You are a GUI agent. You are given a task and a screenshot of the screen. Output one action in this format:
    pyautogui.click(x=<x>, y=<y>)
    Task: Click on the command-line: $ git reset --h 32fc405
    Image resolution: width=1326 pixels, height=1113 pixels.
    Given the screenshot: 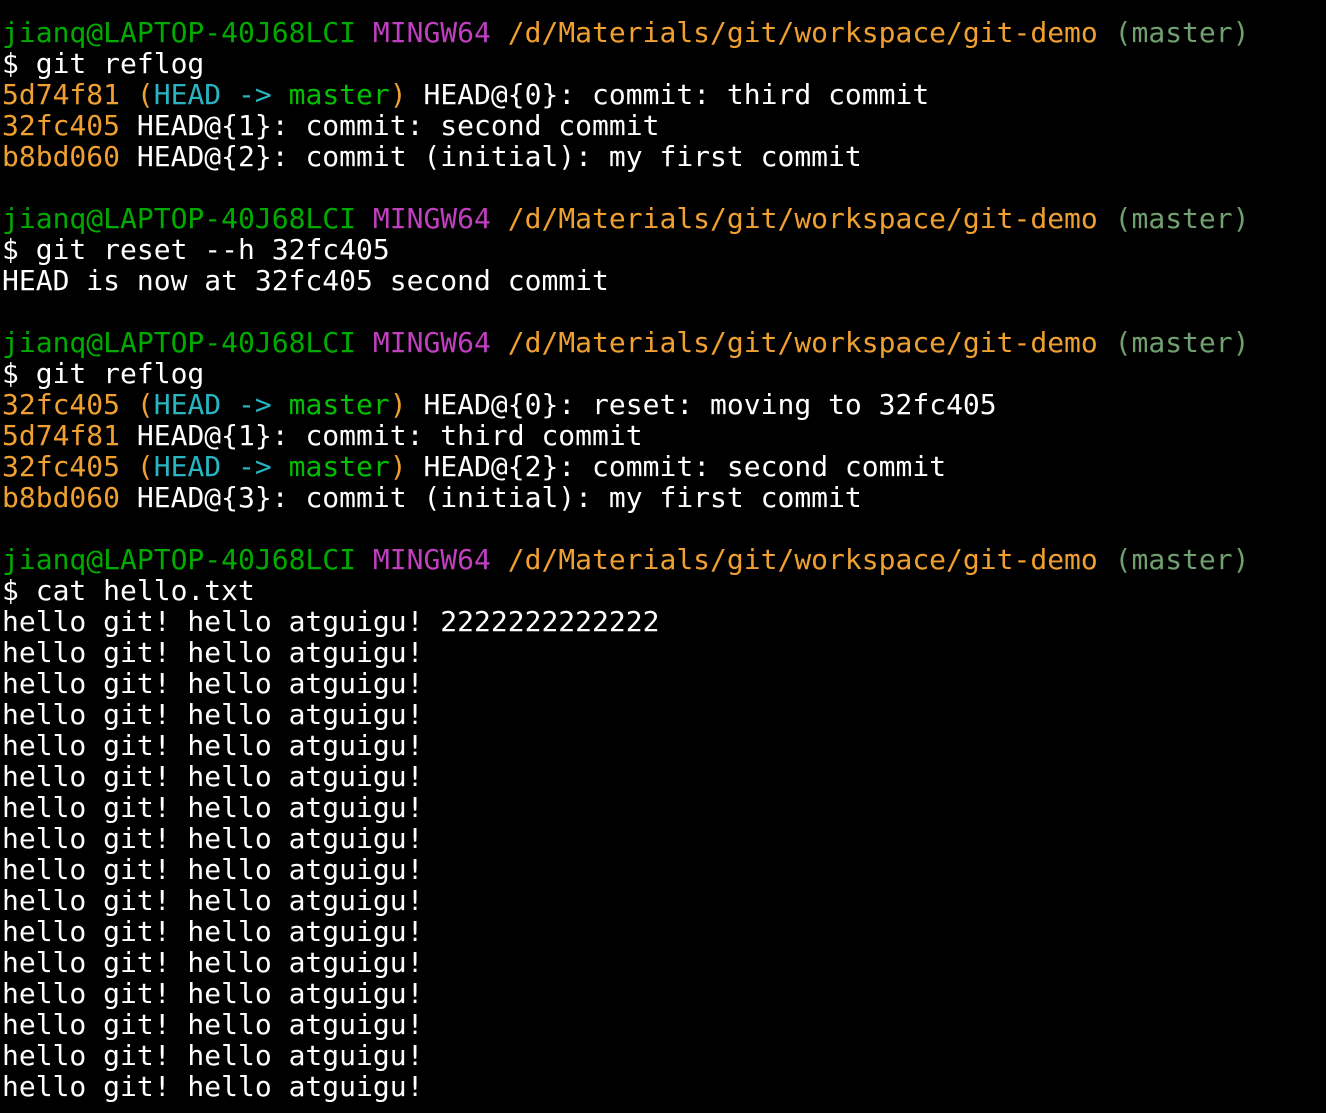 What is the action you would take?
    pyautogui.click(x=664, y=249)
    